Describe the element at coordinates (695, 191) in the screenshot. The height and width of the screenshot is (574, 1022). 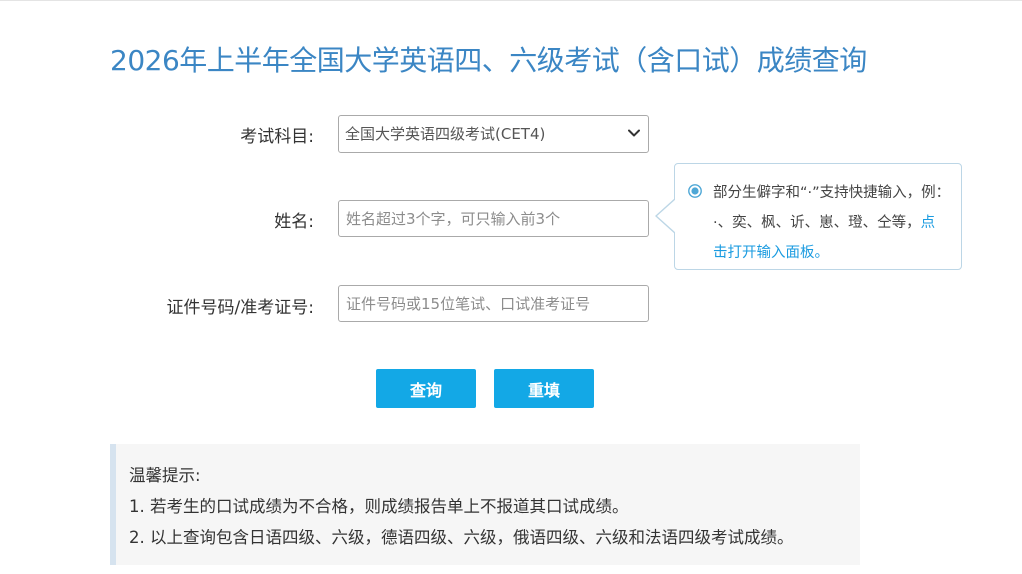
I see `radio-dot-icon` at that location.